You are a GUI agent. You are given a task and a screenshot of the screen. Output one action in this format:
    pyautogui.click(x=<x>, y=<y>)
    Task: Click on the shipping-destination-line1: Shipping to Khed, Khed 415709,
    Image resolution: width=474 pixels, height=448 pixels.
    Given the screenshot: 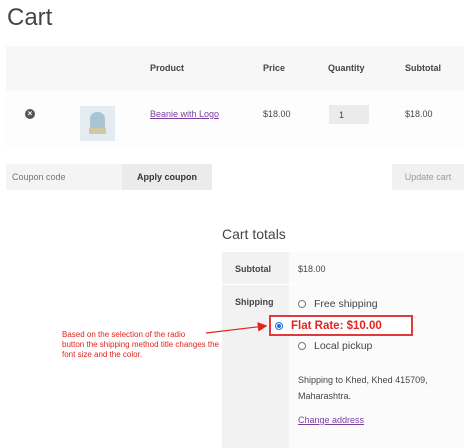 What is the action you would take?
    pyautogui.click(x=363, y=380)
    